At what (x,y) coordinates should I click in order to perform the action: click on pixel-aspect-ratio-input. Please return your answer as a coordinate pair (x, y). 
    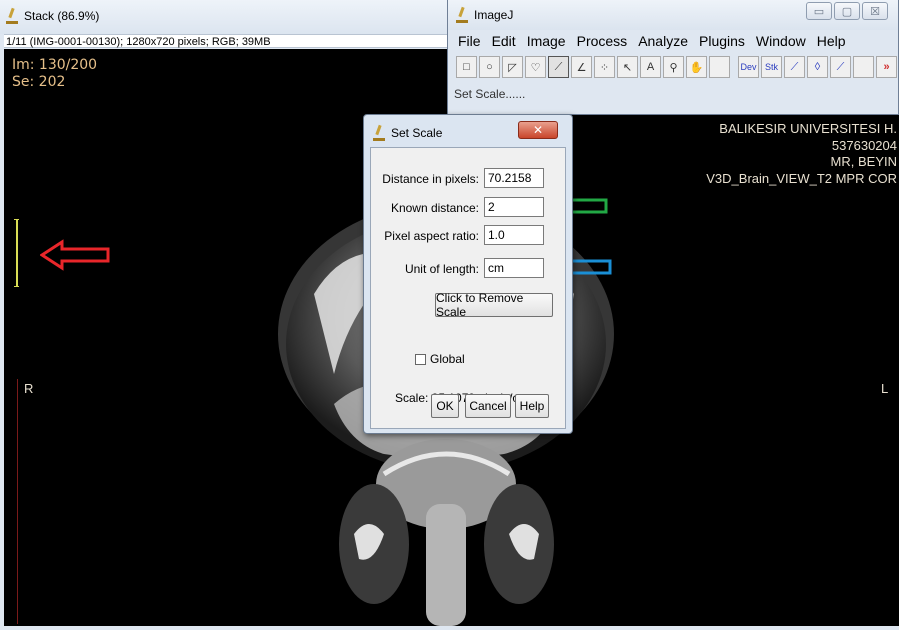
    Looking at the image, I should click on (514, 235).